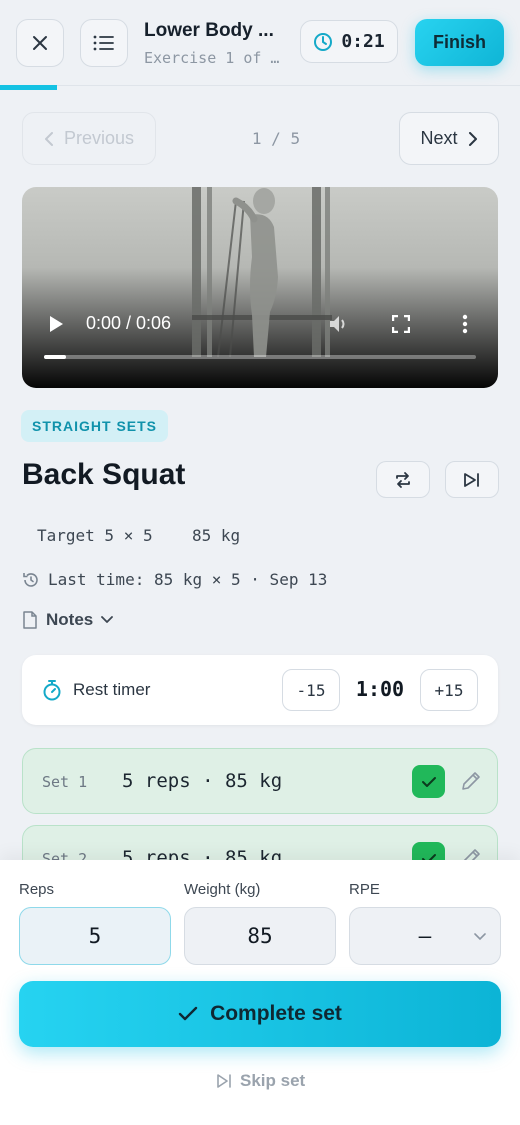 This screenshot has width=520, height=1125. Describe the element at coordinates (472, 138) in the screenshot. I see `chevron-right-icon` at that location.